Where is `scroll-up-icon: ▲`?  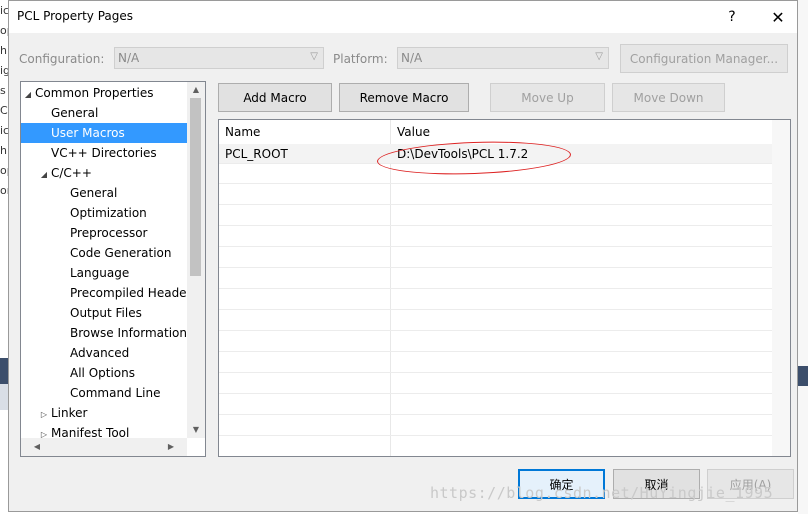 scroll-up-icon: ▲ is located at coordinates (196, 90).